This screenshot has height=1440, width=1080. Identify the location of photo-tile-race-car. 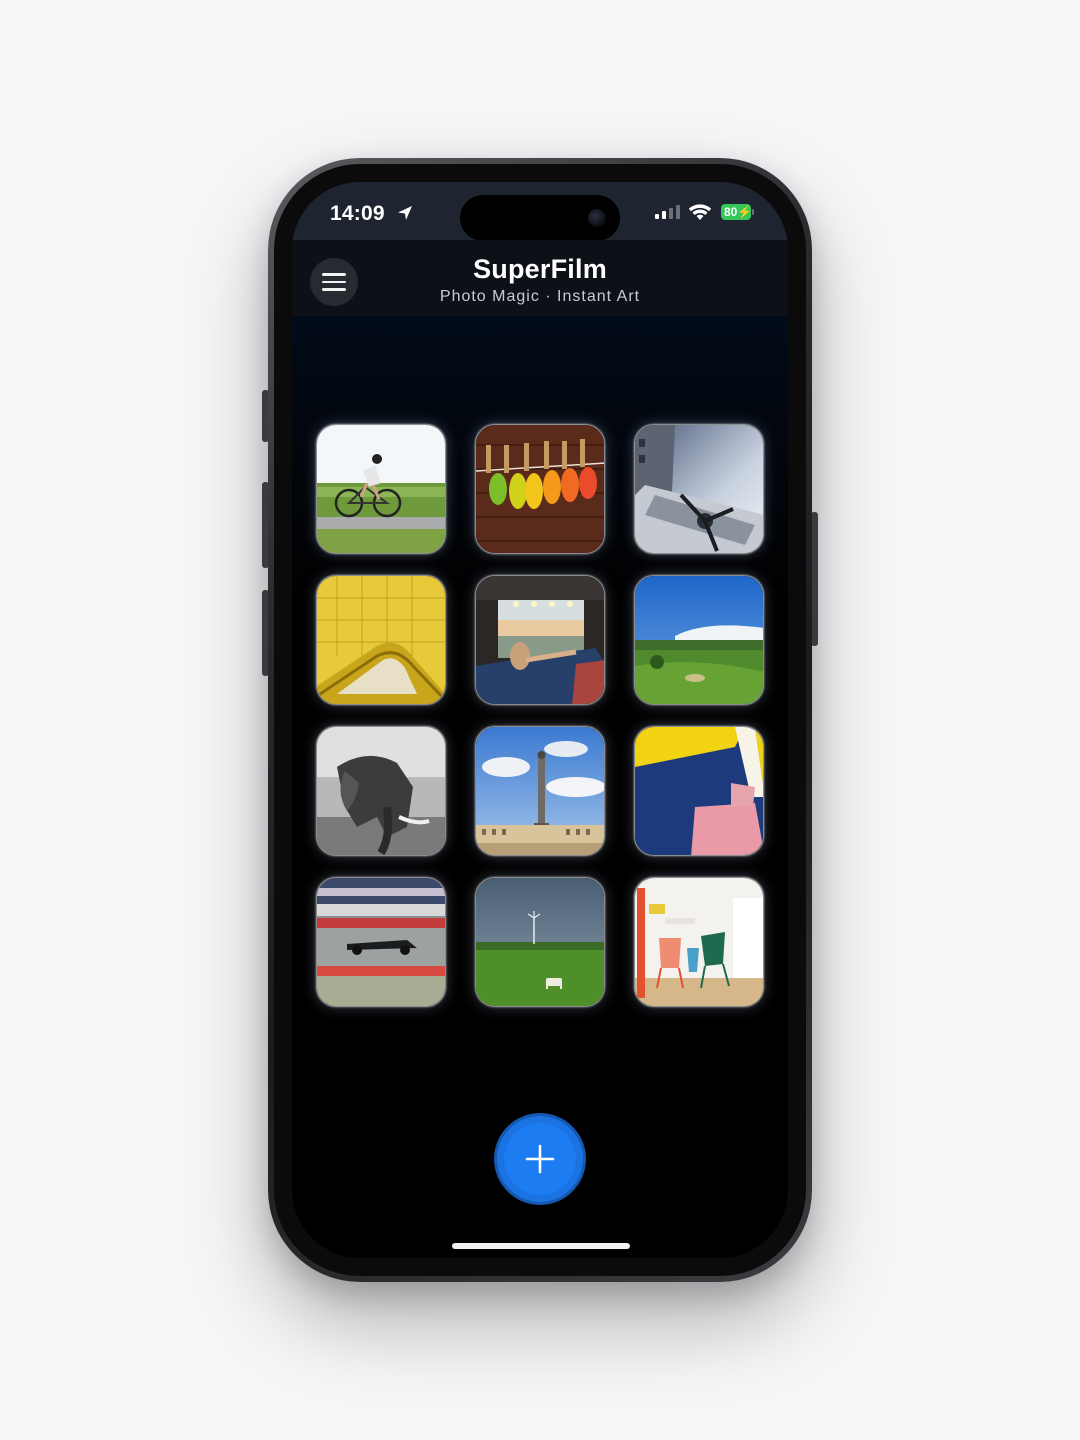
(381, 942).